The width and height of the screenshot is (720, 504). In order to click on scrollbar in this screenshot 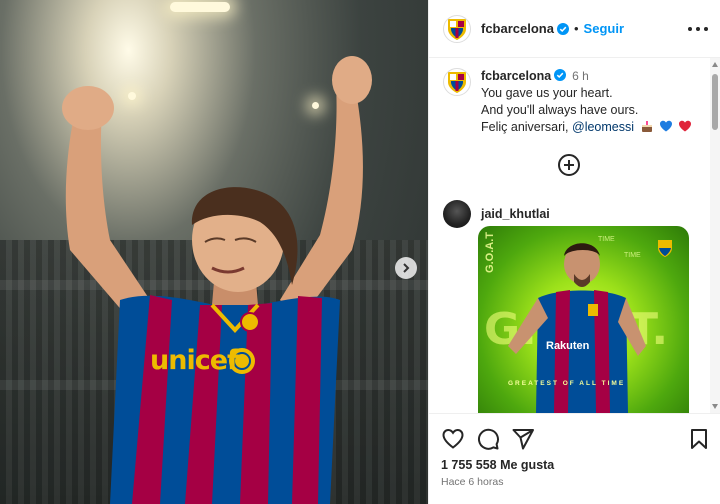, I will do `click(715, 235)`.